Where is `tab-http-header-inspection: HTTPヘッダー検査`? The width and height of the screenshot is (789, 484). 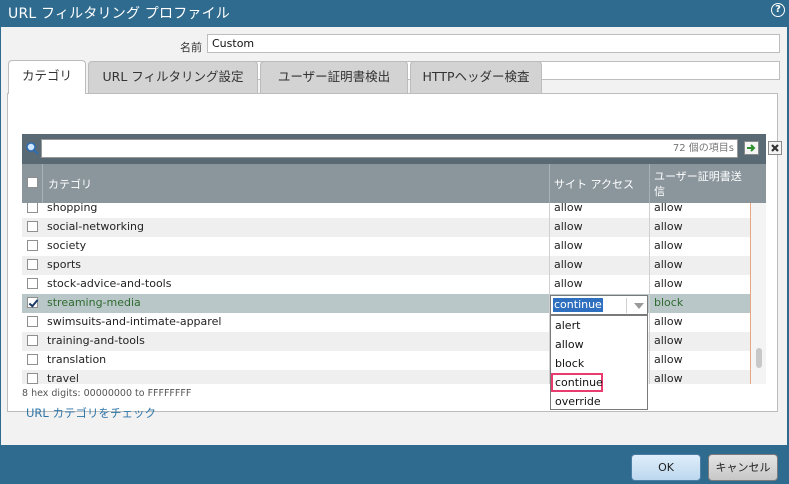 tab-http-header-inspection: HTTPヘッダー検査 is located at coordinates (476, 77).